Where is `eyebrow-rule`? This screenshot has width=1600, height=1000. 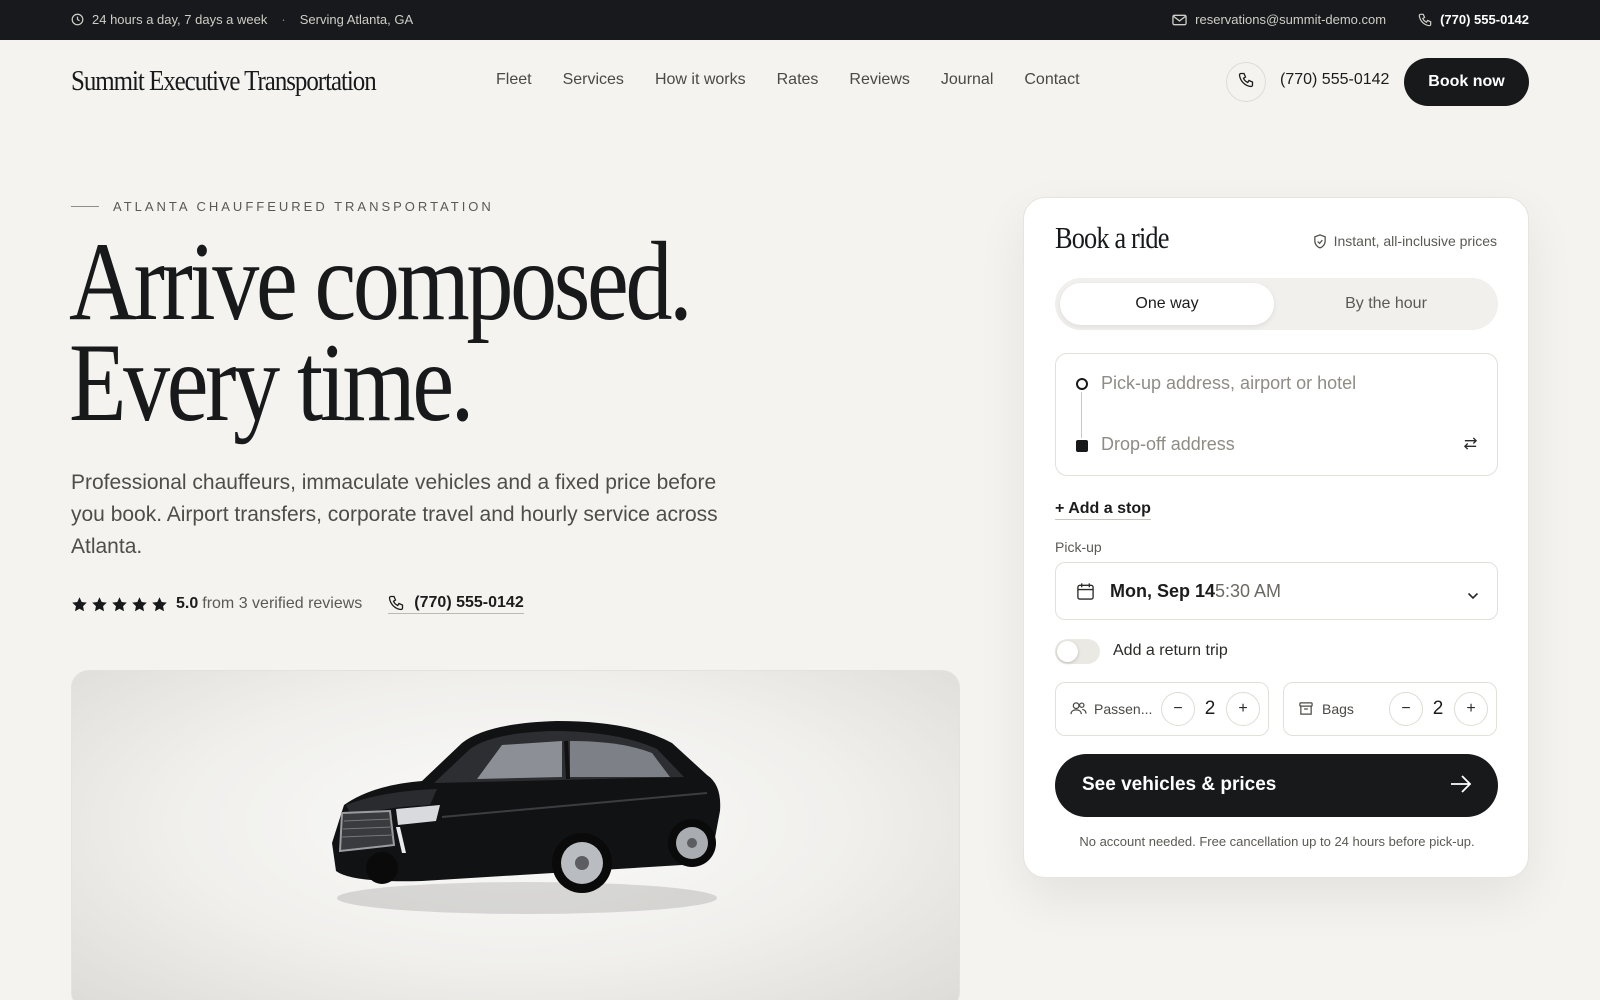 eyebrow-rule is located at coordinates (85, 206).